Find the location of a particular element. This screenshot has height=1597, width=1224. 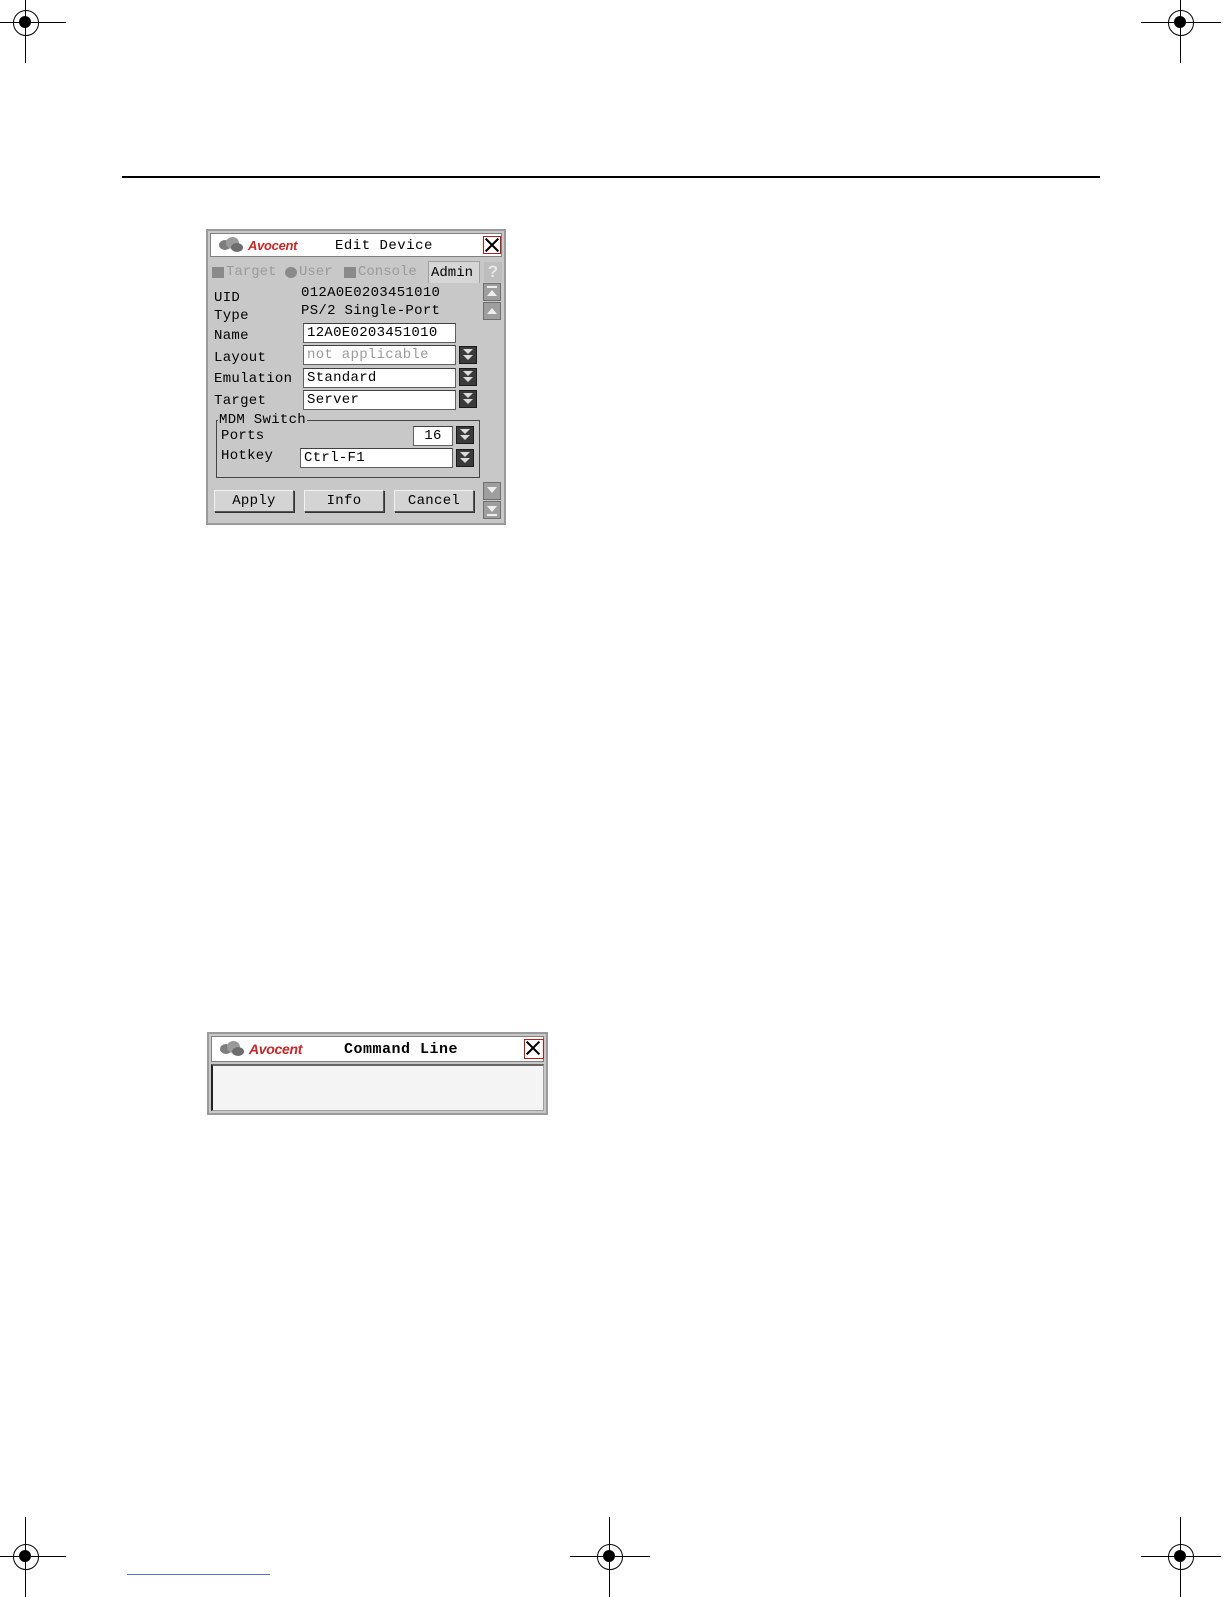

footer-link-underline is located at coordinates (198, 1574).